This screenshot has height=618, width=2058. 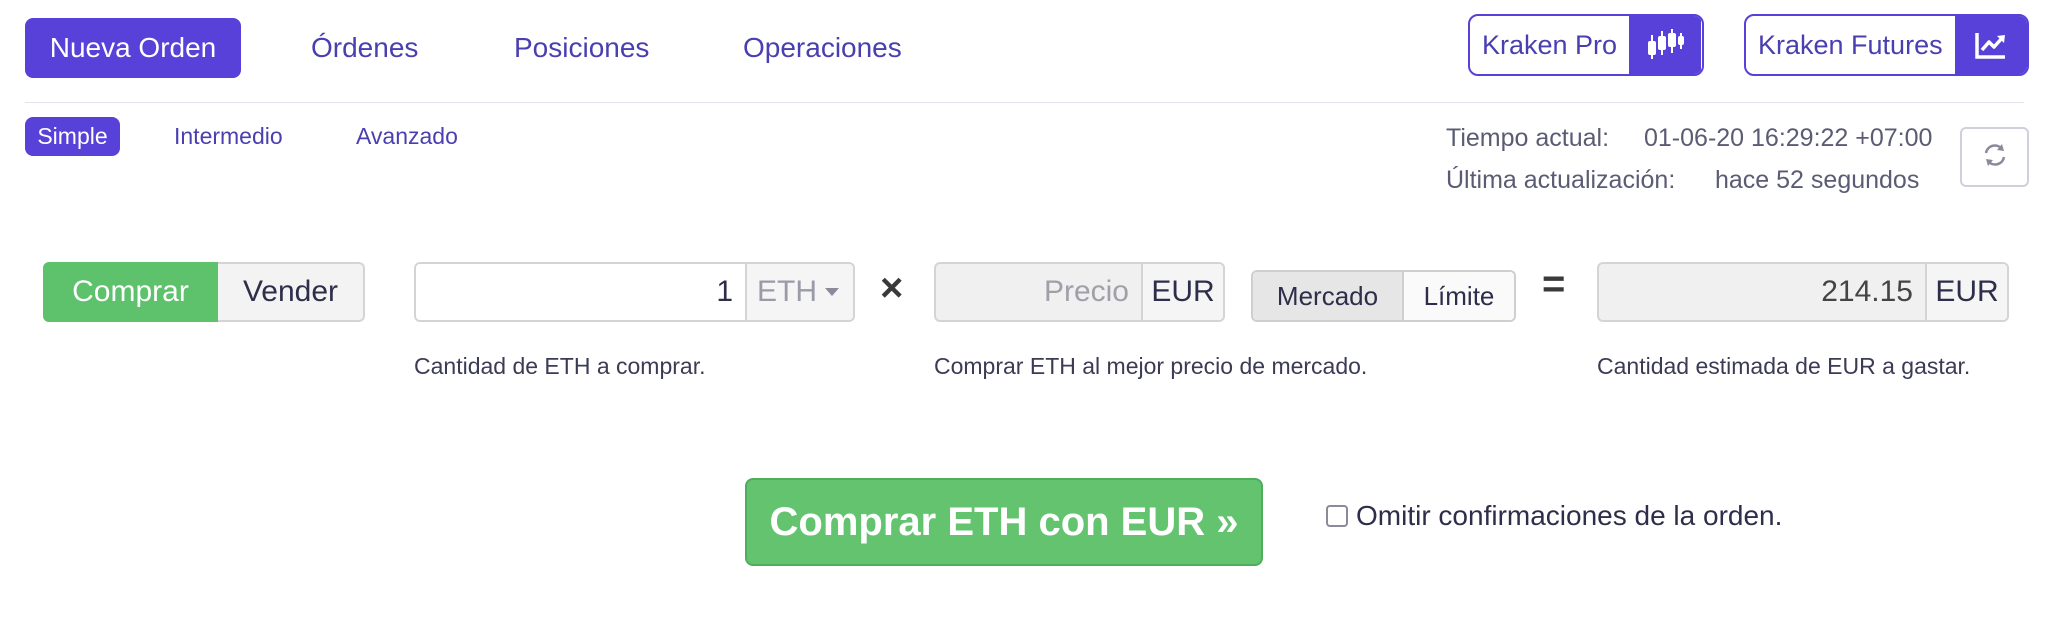 What do you see at coordinates (892, 288) in the screenshot?
I see `multiply-sign: ×` at bounding box center [892, 288].